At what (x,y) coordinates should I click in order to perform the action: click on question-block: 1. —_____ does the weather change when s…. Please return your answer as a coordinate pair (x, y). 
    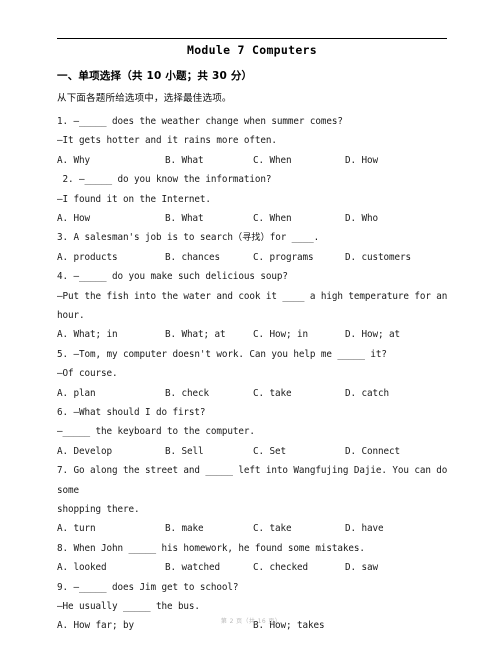
    Looking at the image, I should click on (253, 141).